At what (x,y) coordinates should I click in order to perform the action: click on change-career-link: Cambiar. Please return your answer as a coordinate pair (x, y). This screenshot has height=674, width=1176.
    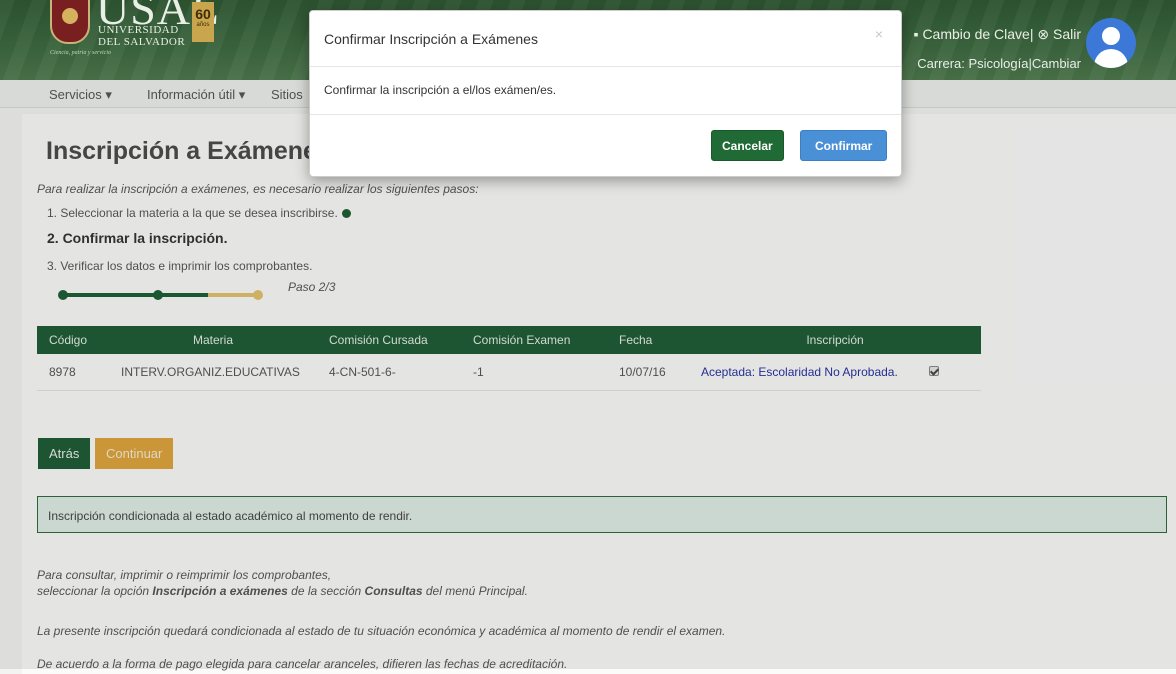
    Looking at the image, I should click on (1056, 63).